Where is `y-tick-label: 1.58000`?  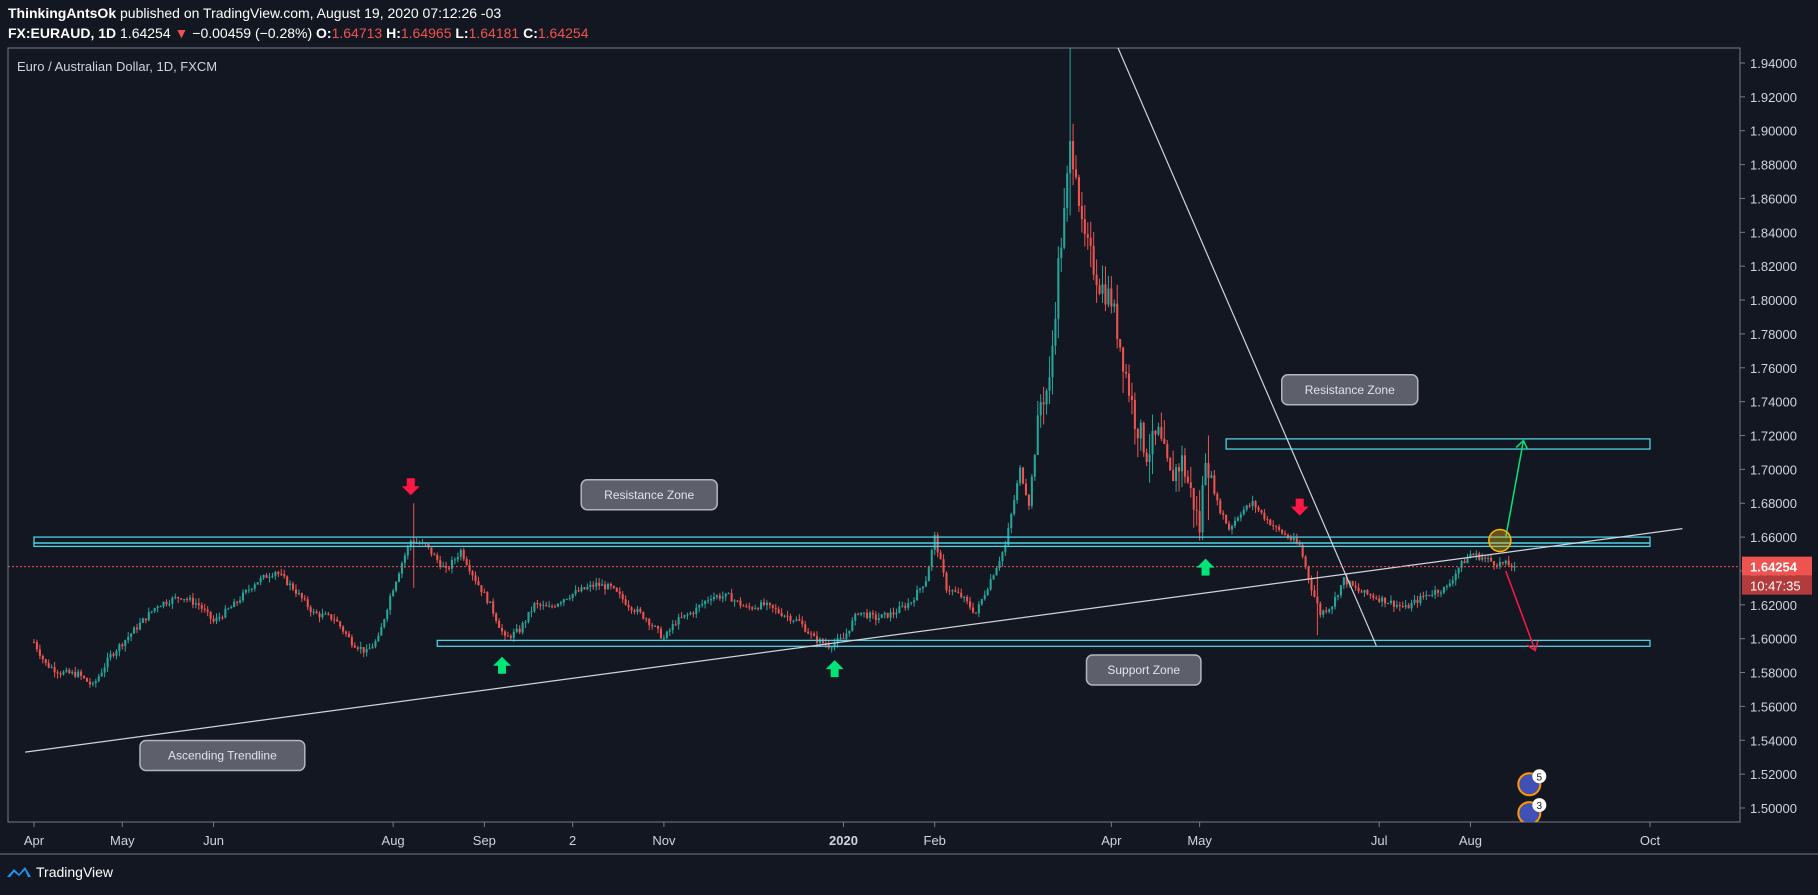 y-tick-label: 1.58000 is located at coordinates (1773, 673).